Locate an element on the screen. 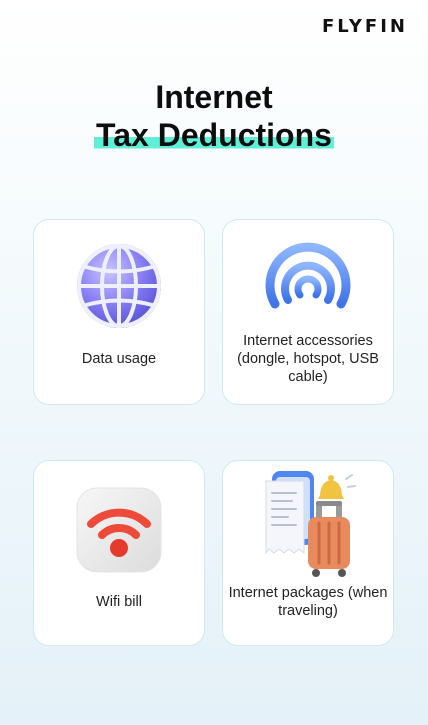 The height and width of the screenshot is (725, 428). travel-luggage-icon is located at coordinates (310, 524).